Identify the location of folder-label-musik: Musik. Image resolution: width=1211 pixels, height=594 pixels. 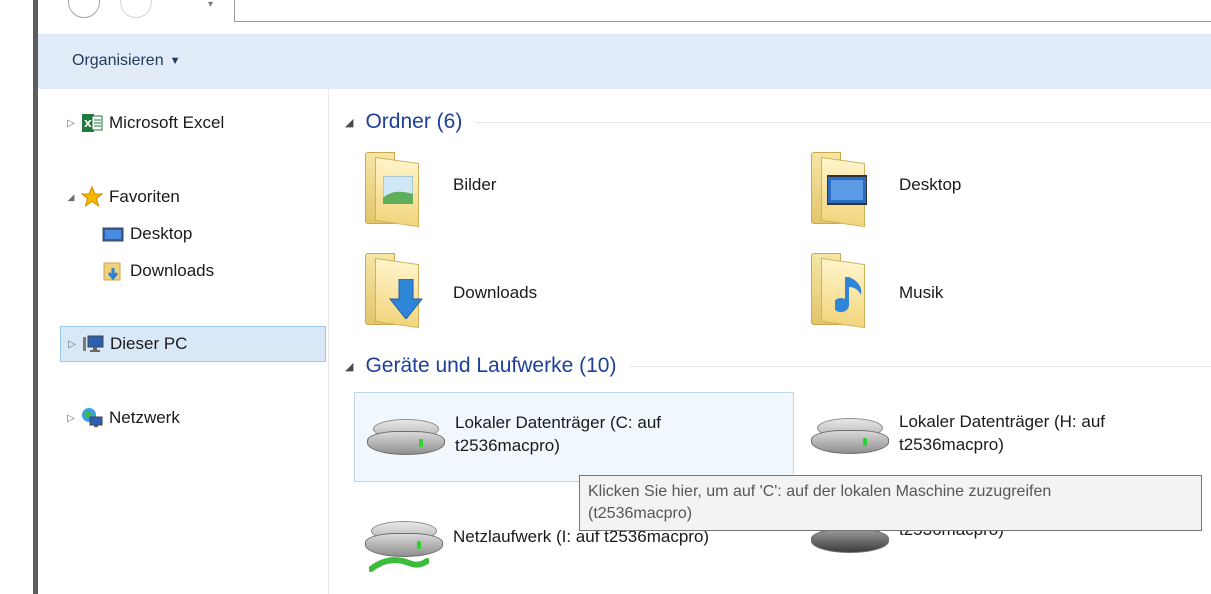
(921, 292).